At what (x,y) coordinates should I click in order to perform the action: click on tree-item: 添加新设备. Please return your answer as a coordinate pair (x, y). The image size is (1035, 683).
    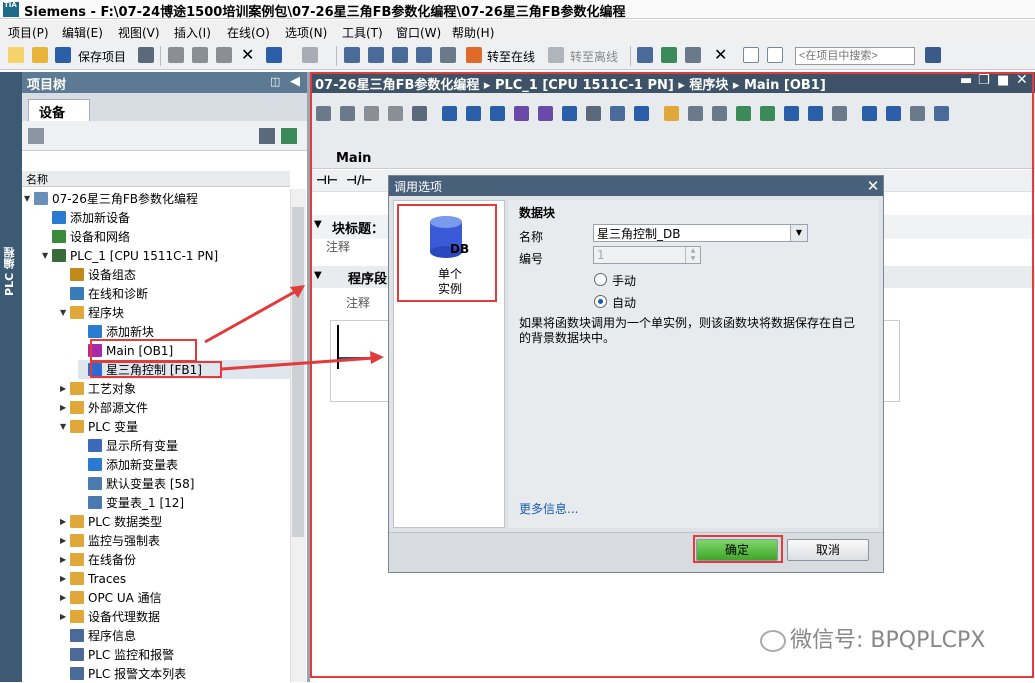
    Looking at the image, I should click on (166, 217).